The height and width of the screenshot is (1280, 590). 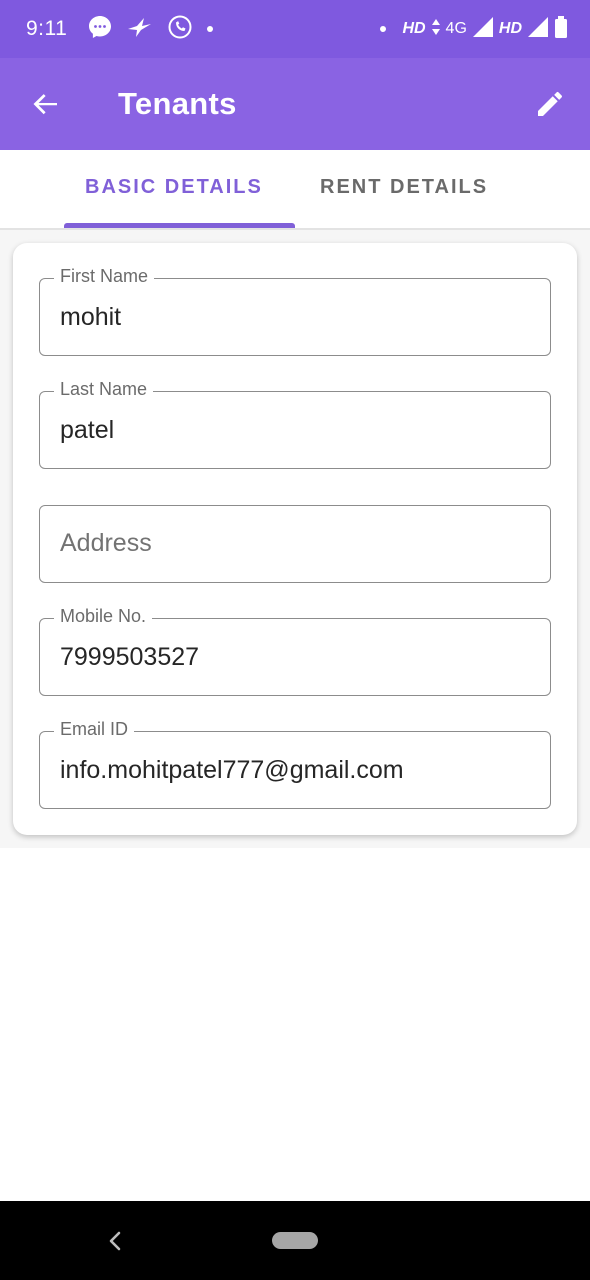 What do you see at coordinates (104, 276) in the screenshot?
I see `first-name-label: First Name` at bounding box center [104, 276].